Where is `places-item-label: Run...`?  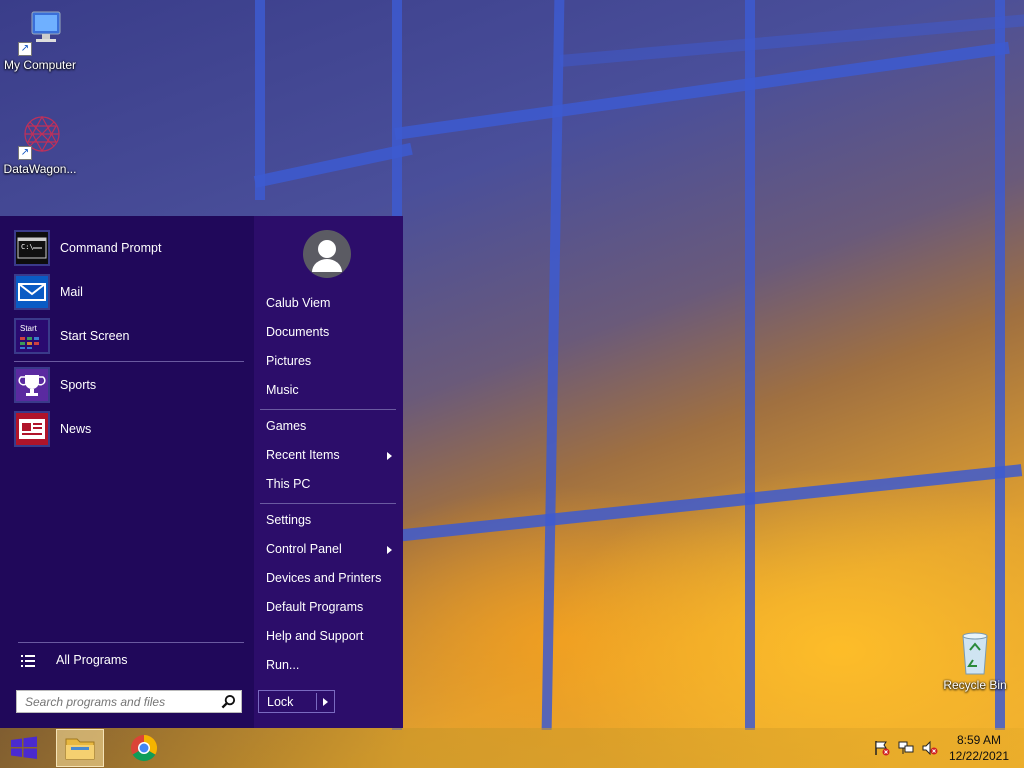 places-item-label: Run... is located at coordinates (283, 665).